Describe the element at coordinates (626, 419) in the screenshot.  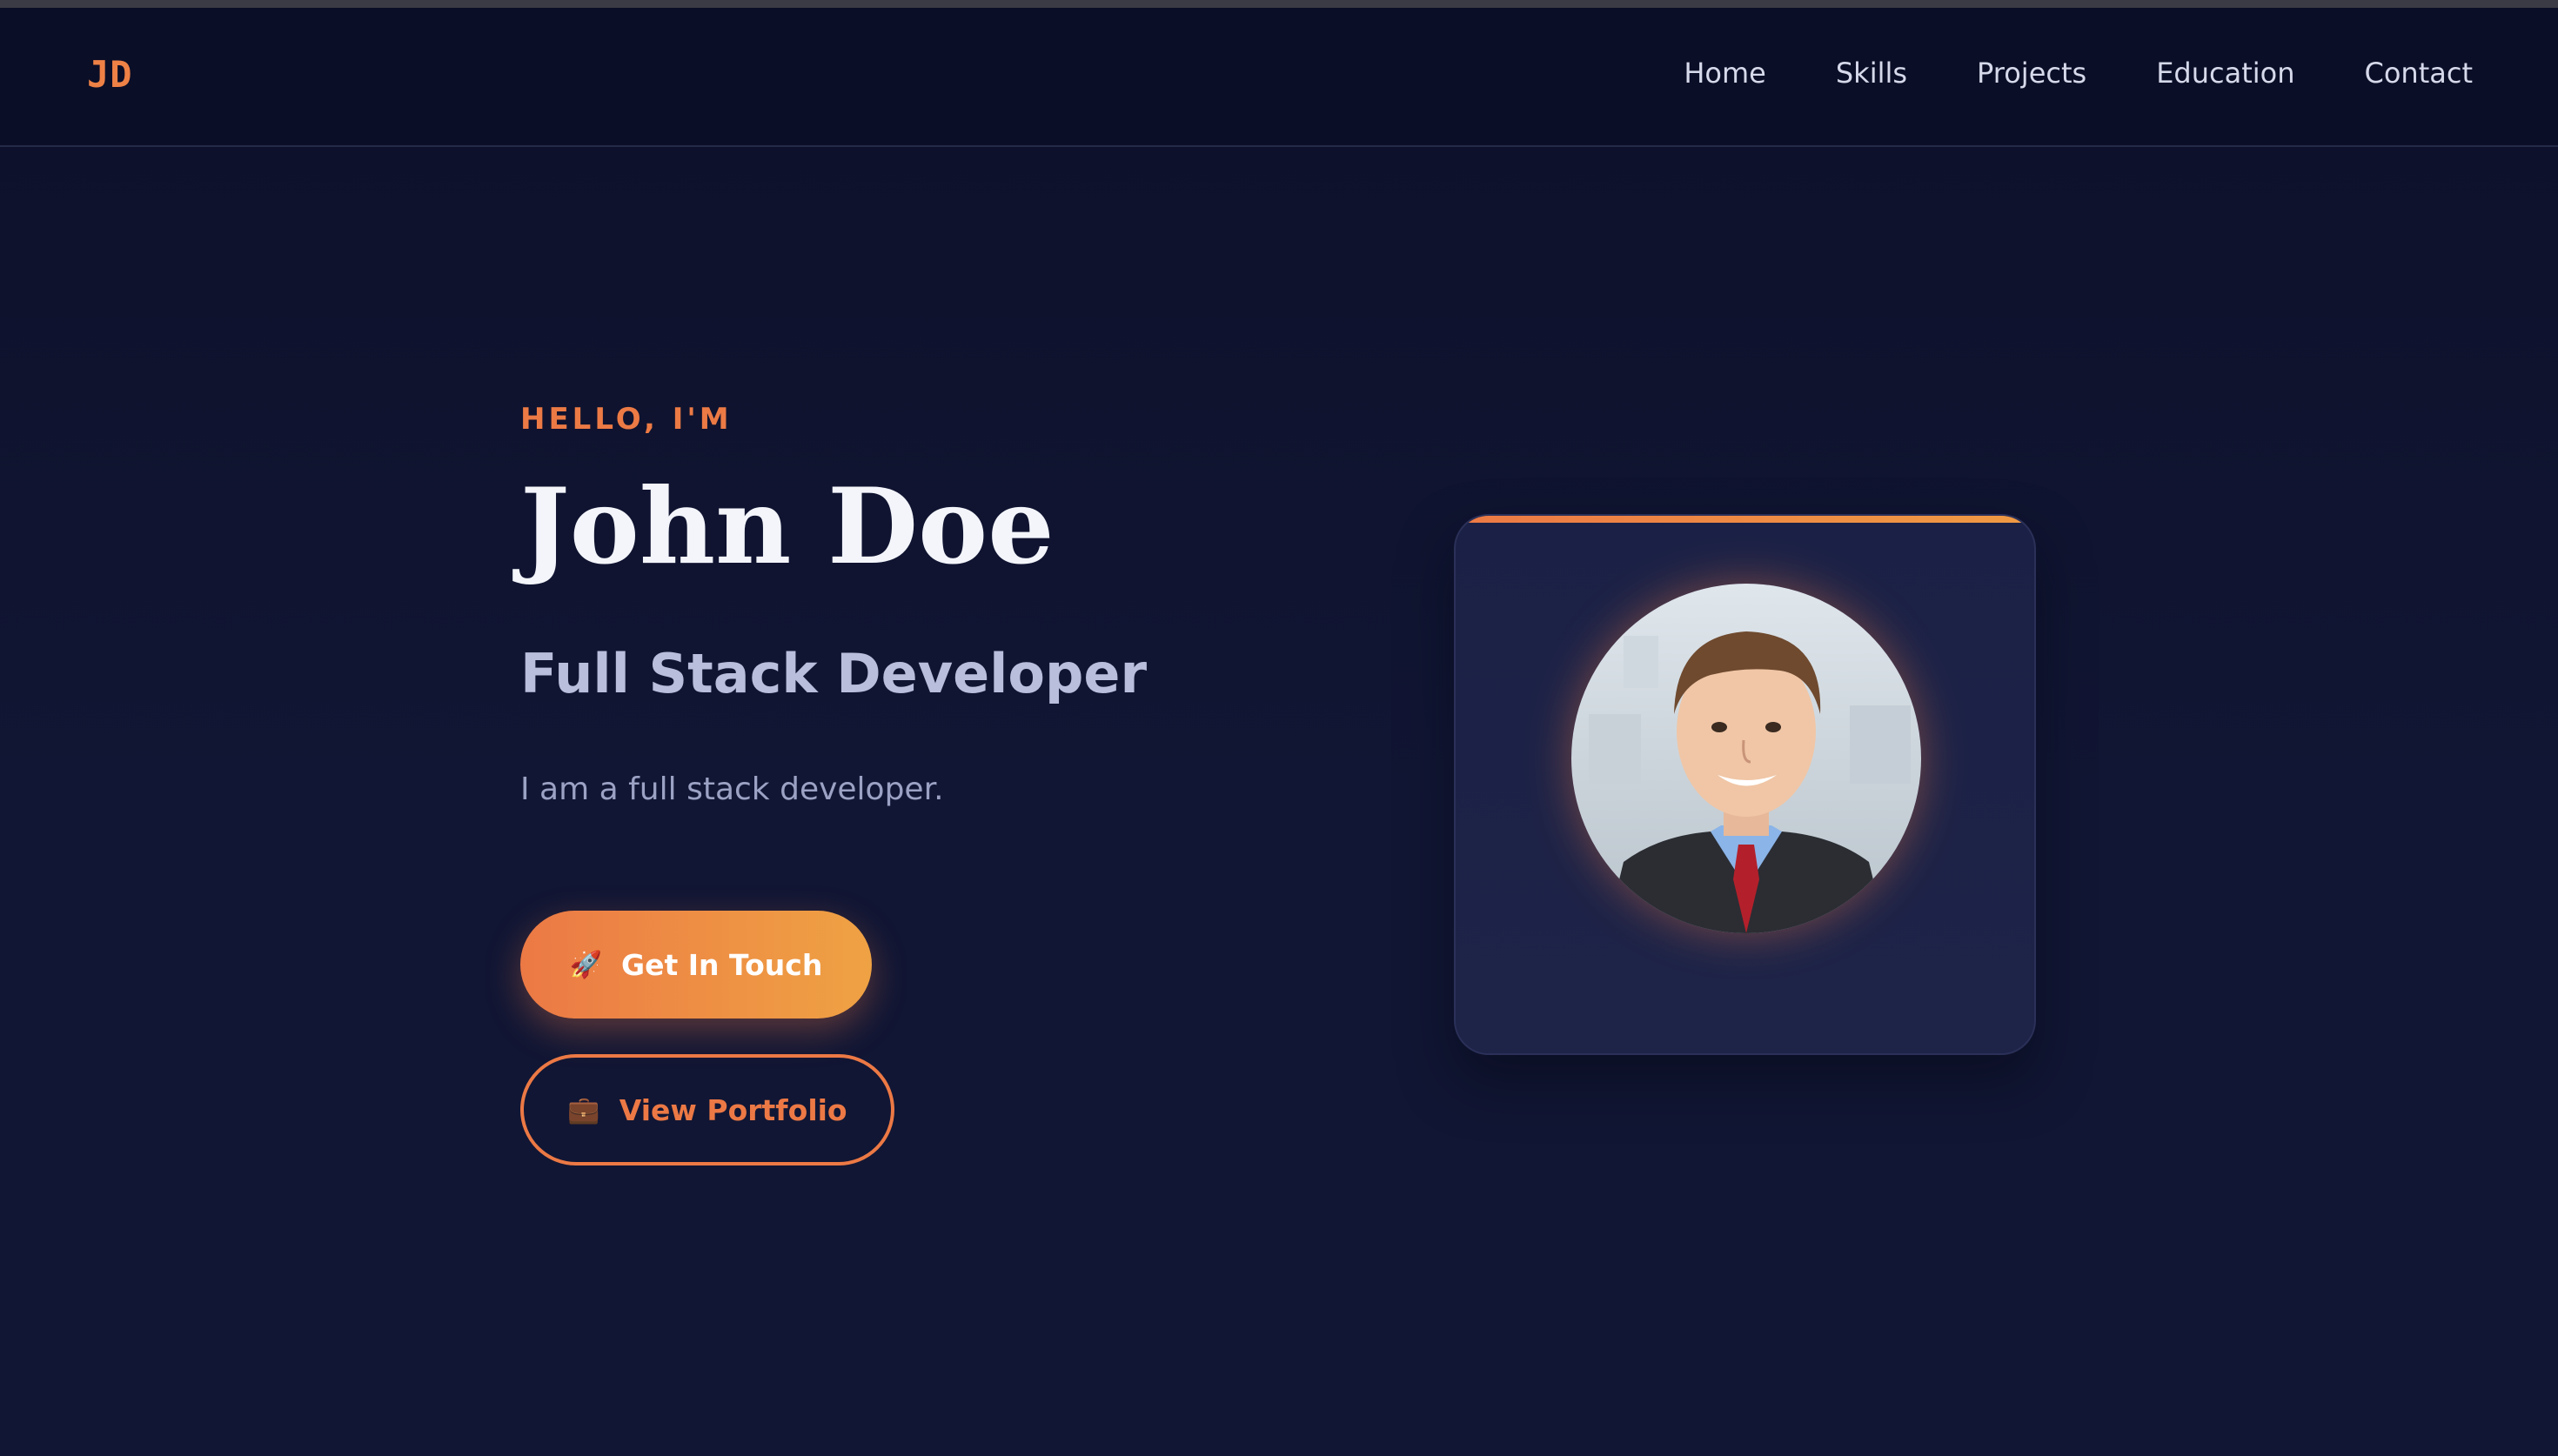
I see `hero-greeting: HELLO, I'M` at that location.